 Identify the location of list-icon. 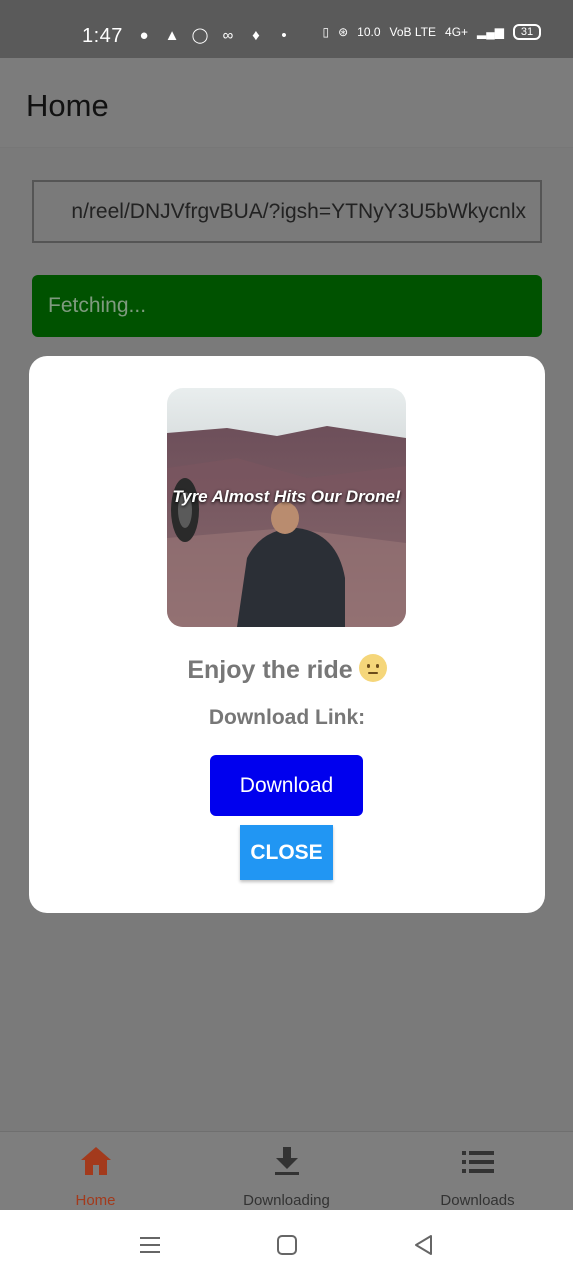
(477, 1162).